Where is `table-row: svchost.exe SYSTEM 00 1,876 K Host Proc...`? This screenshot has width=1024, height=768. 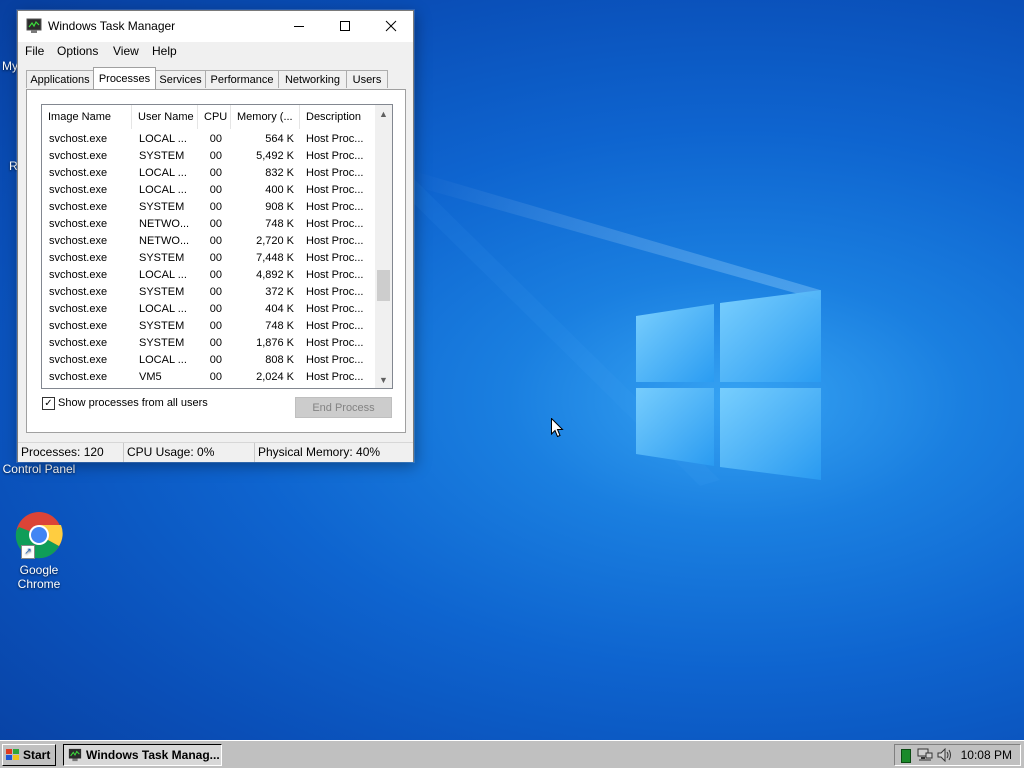 table-row: svchost.exe SYSTEM 00 1,876 K Host Proc... is located at coordinates (208, 343).